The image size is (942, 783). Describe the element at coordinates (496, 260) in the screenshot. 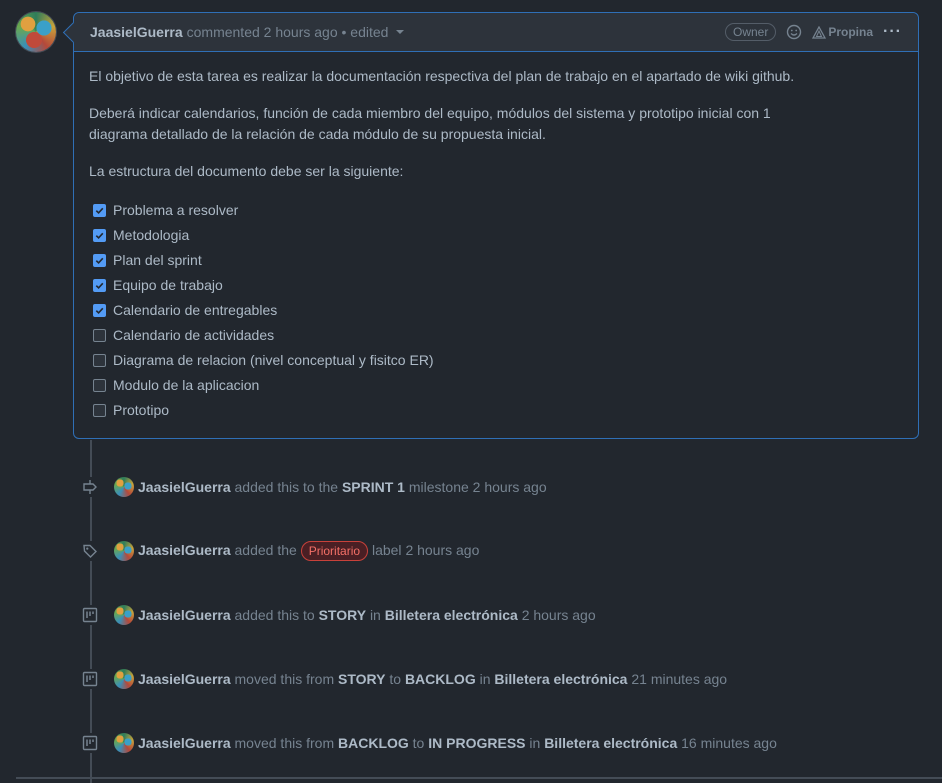

I see `task-item: Plan del sprint` at that location.